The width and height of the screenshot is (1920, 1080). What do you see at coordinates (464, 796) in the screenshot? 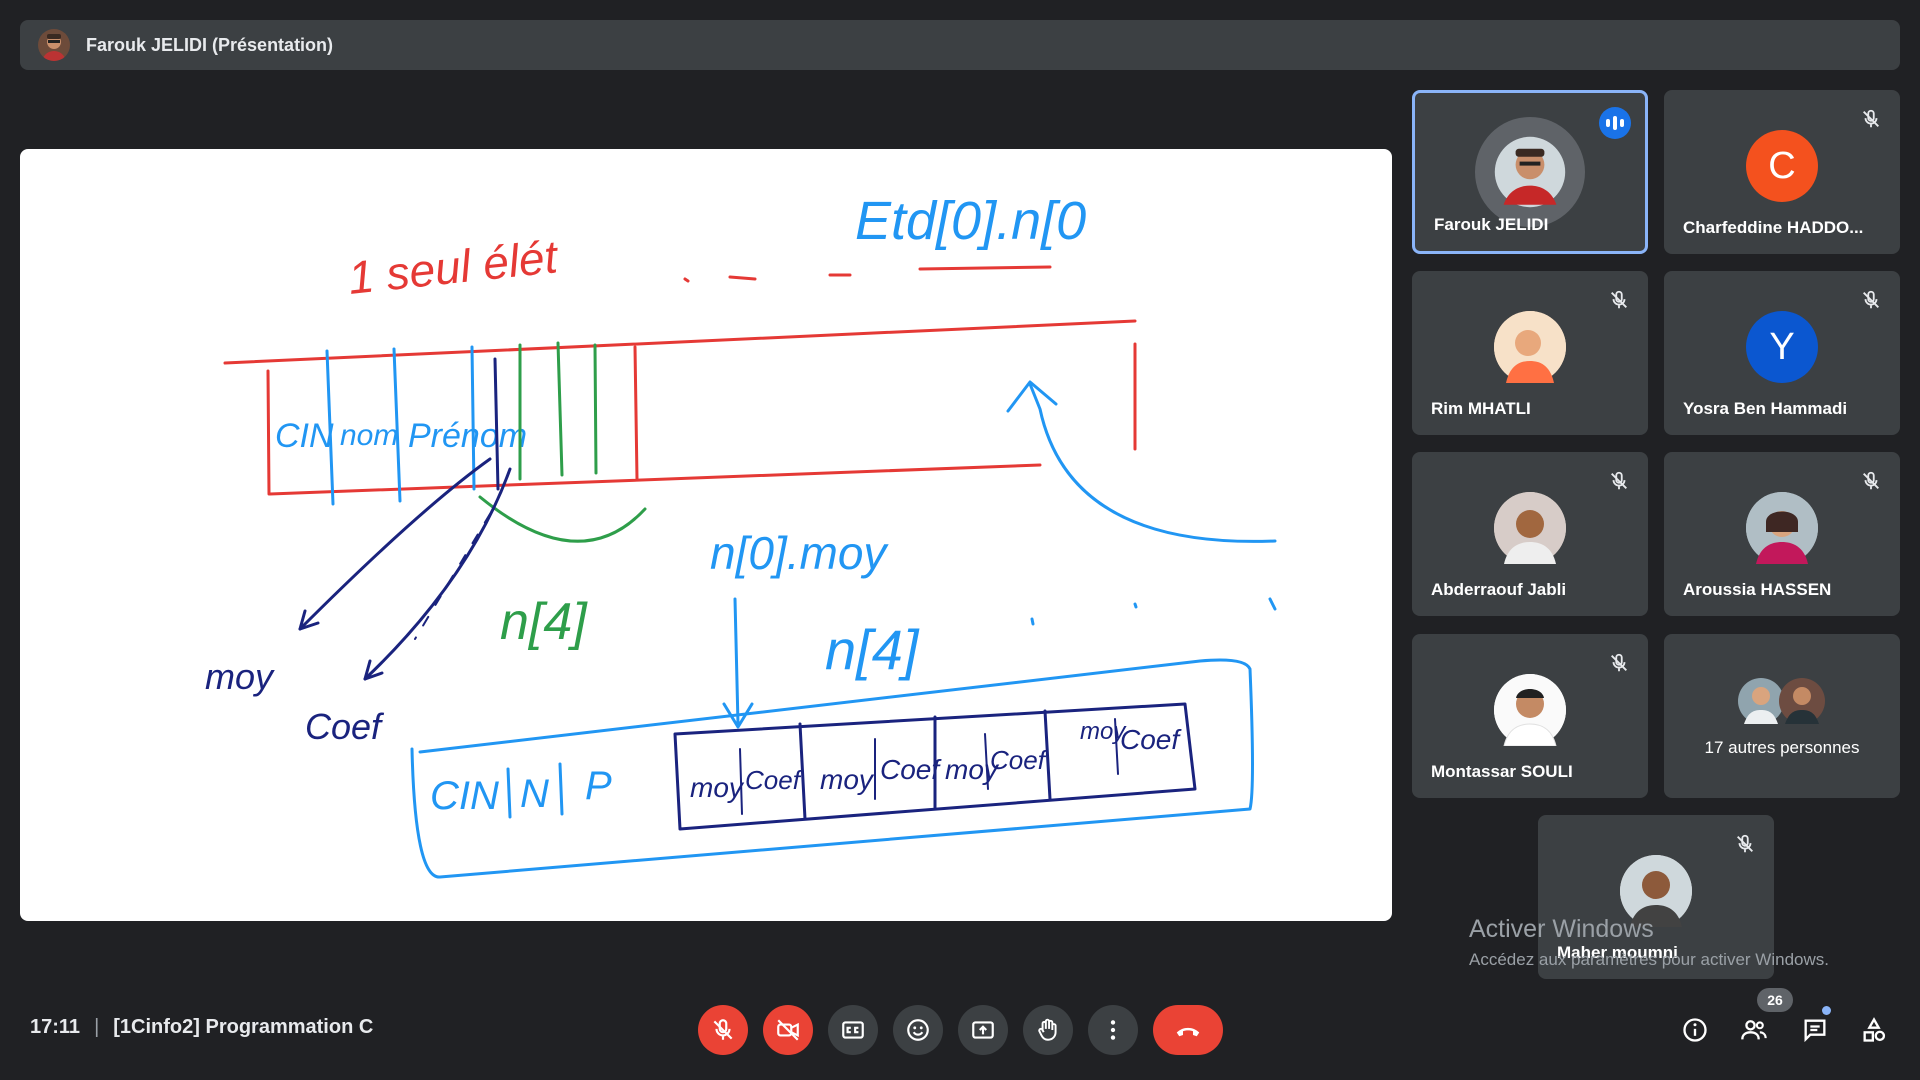
I see `wb-text-cin-2: CIN` at bounding box center [464, 796].